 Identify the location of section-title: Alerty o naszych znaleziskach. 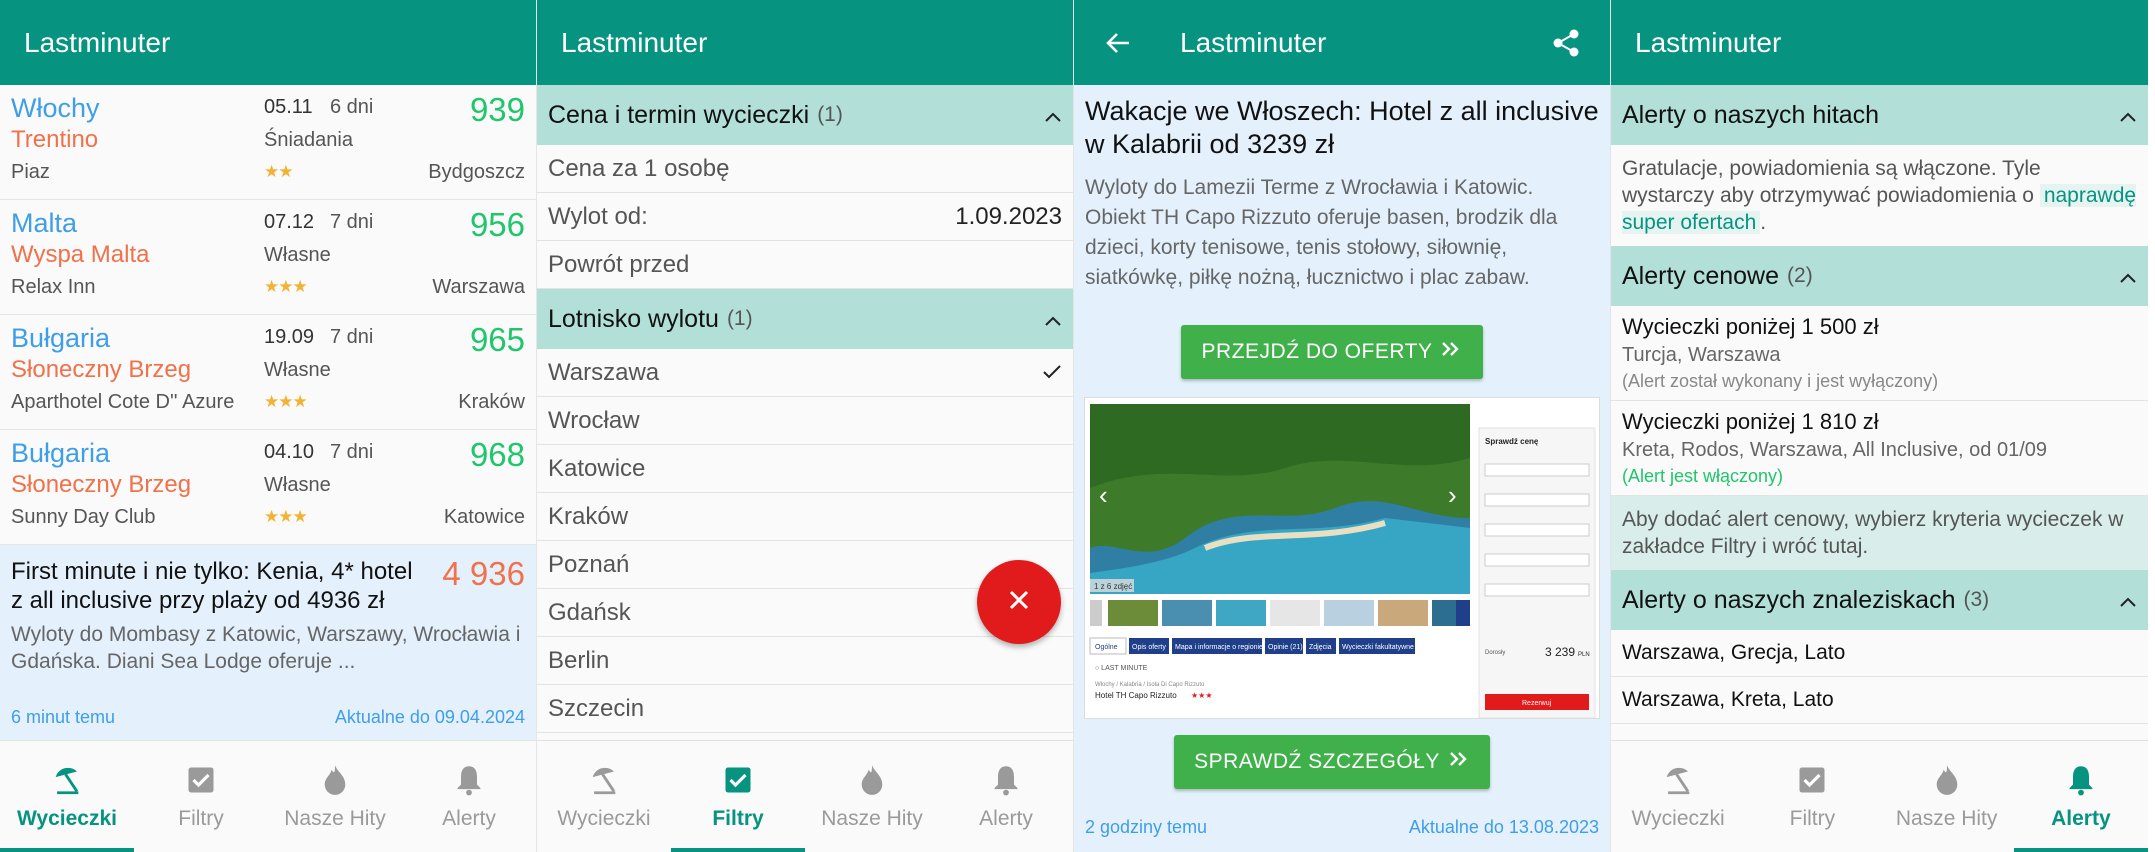
(1789, 599).